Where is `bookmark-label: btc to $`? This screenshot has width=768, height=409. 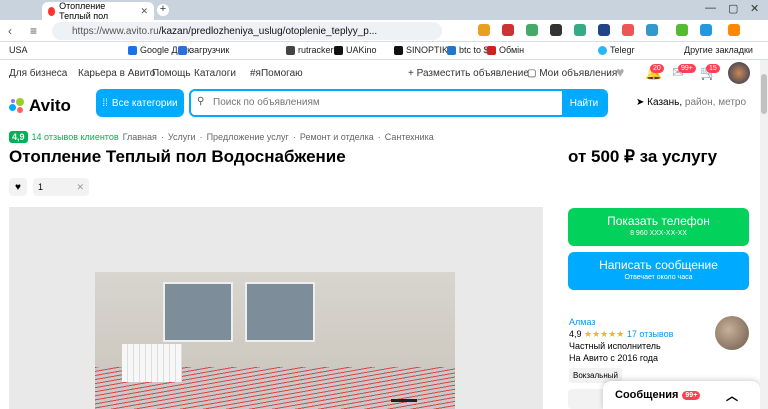 bookmark-label: btc to $ is located at coordinates (474, 50).